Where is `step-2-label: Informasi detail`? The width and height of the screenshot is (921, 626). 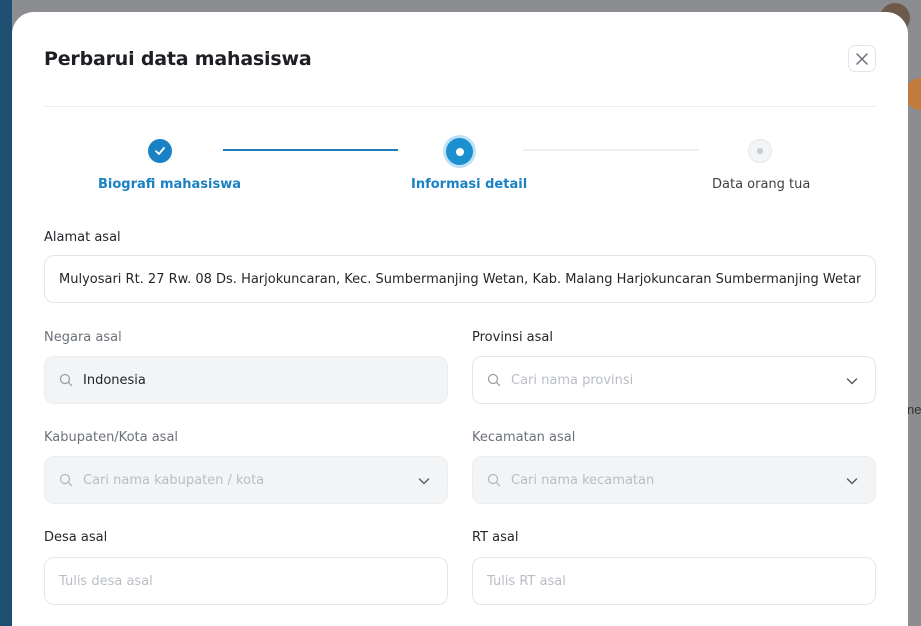 step-2-label: Informasi detail is located at coordinates (469, 184).